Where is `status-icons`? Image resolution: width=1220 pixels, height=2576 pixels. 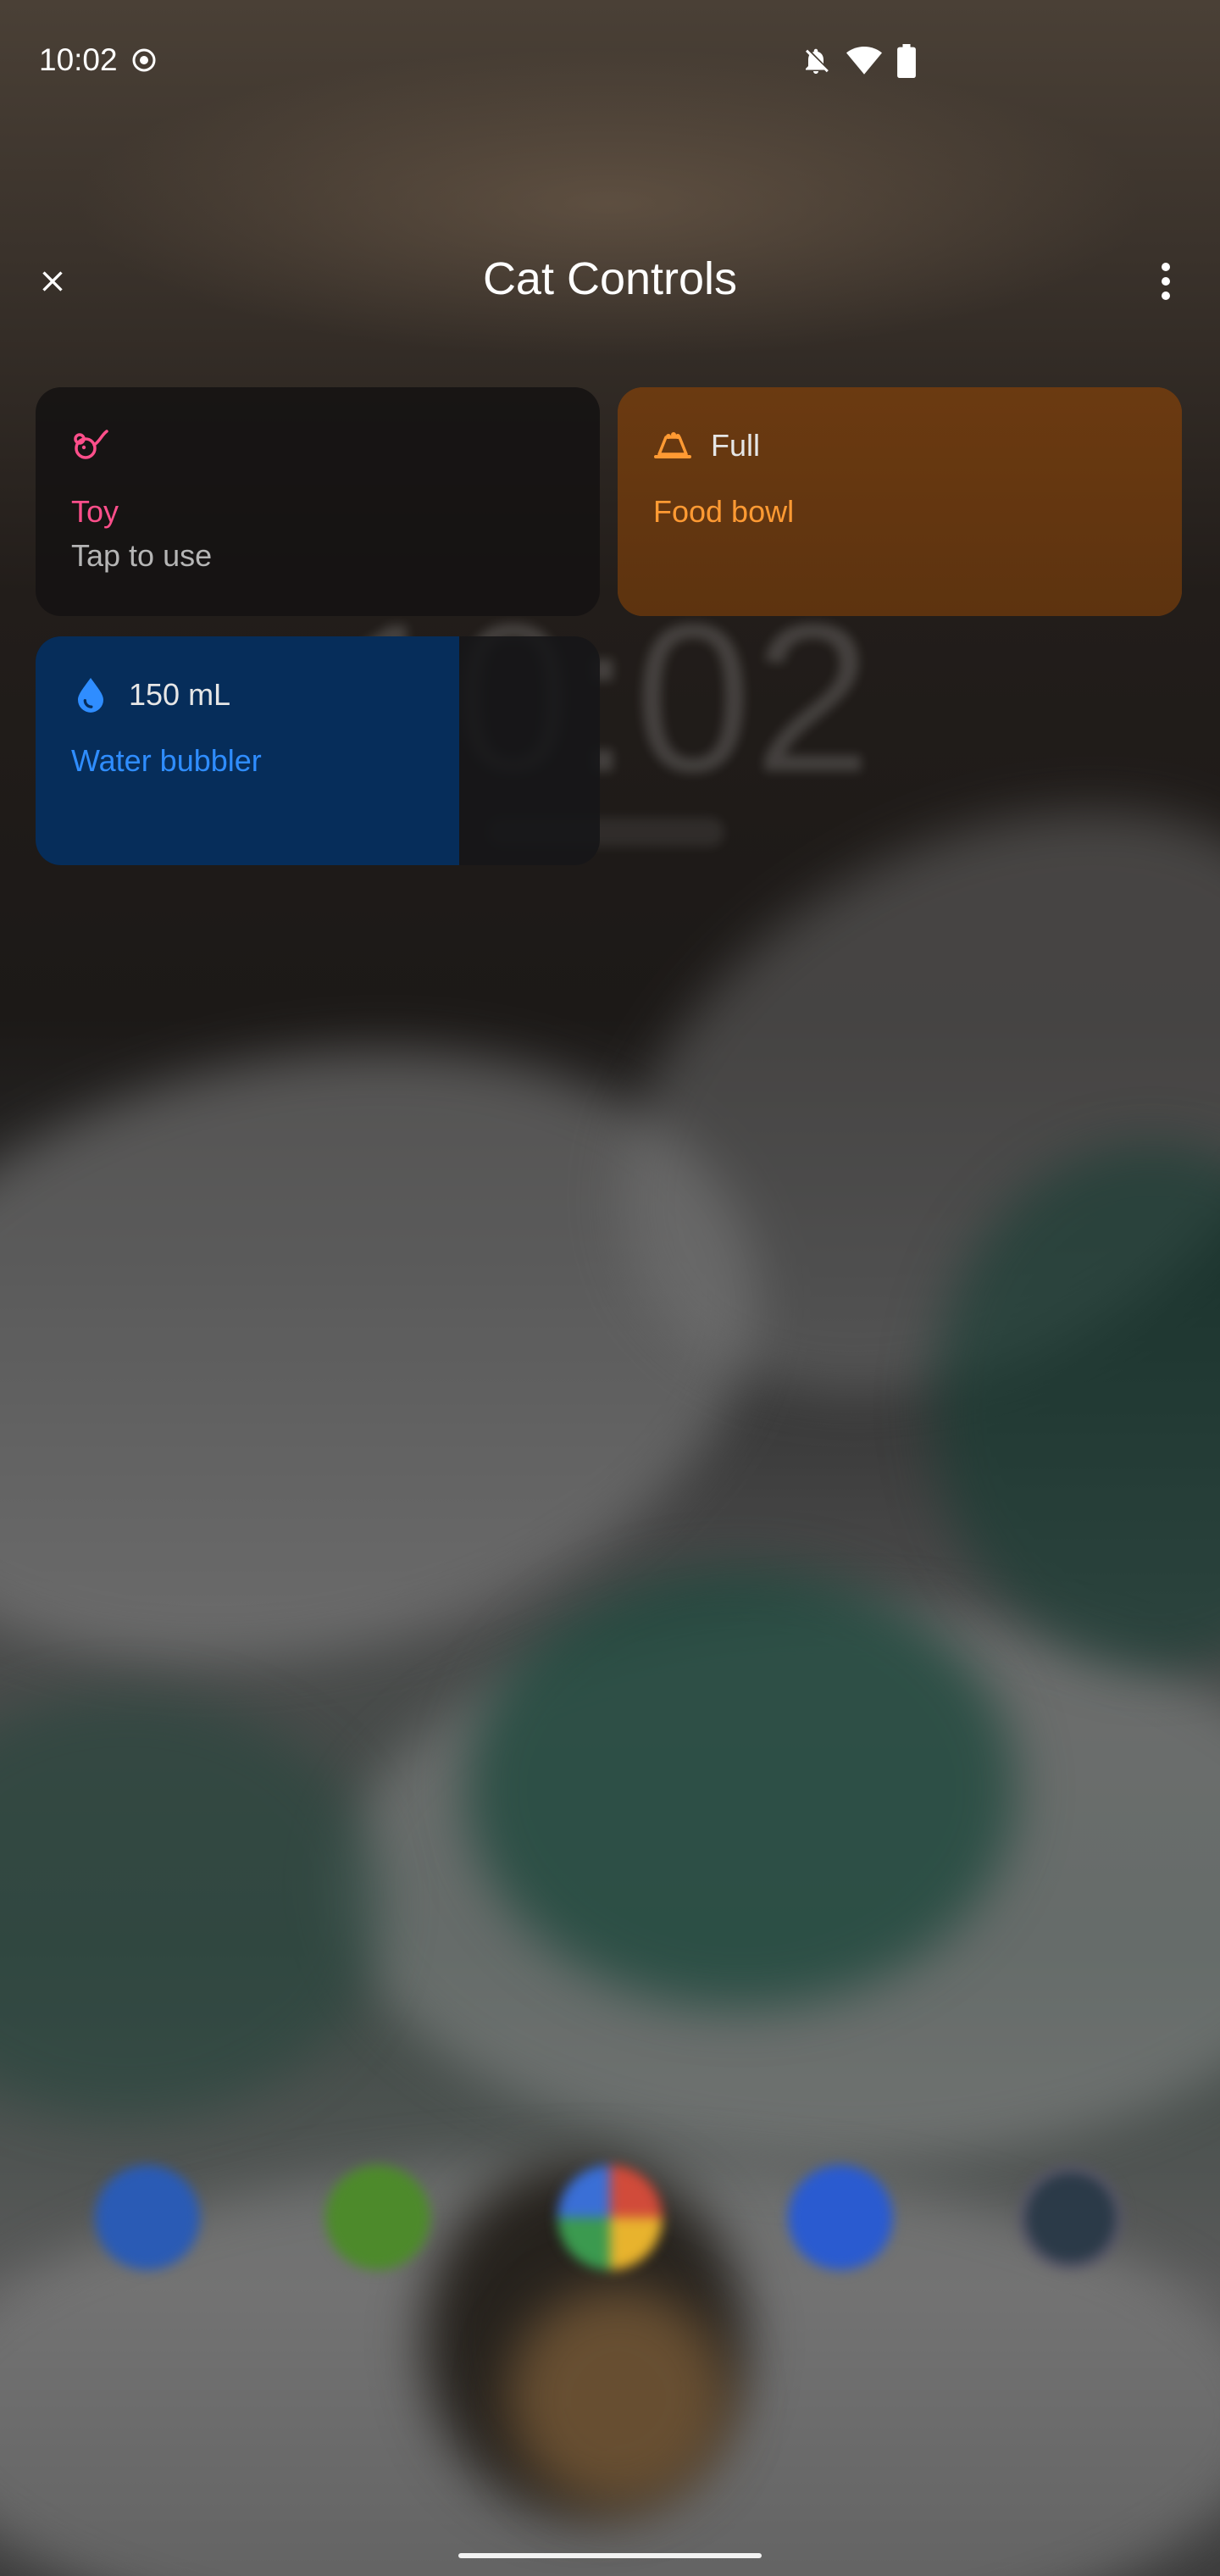 status-icons is located at coordinates (858, 61).